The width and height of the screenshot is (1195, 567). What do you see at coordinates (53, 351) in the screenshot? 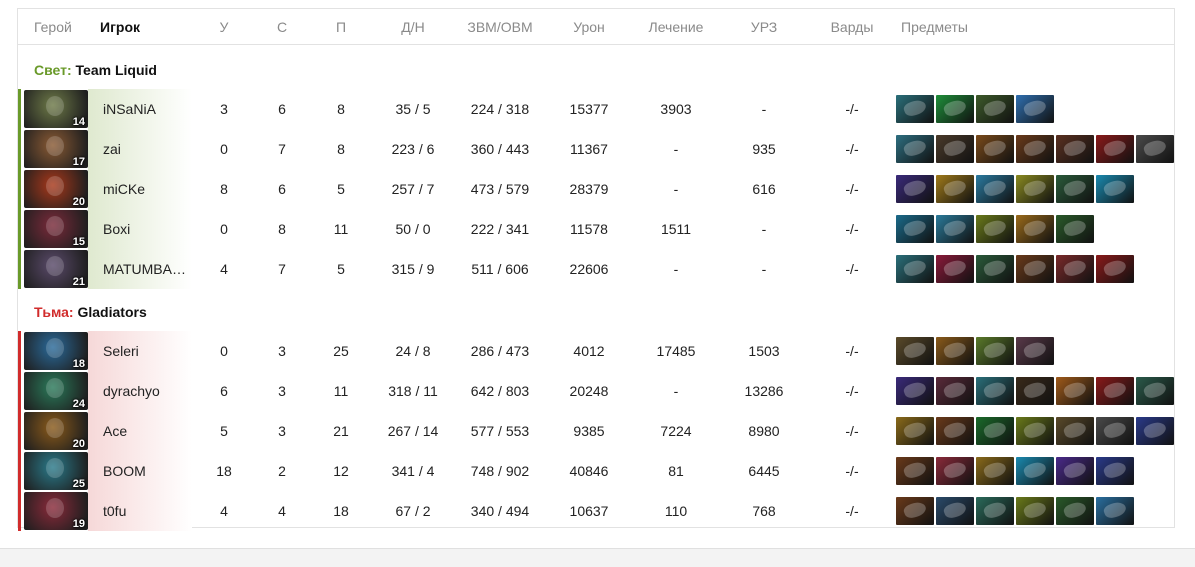
I see `hero-portrait: 18` at bounding box center [53, 351].